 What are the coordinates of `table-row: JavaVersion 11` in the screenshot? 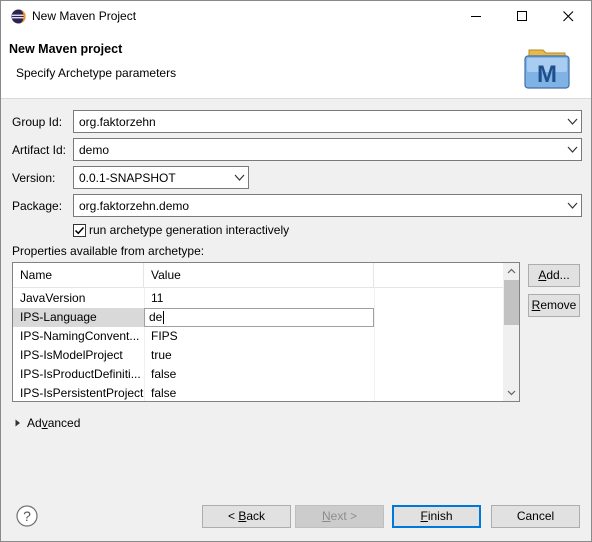 It's located at (258, 298).